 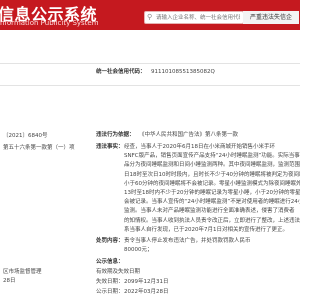 I want to click on basis-value: 《中华人民共和国广告法》第八条第一款, so click(x=189, y=135).